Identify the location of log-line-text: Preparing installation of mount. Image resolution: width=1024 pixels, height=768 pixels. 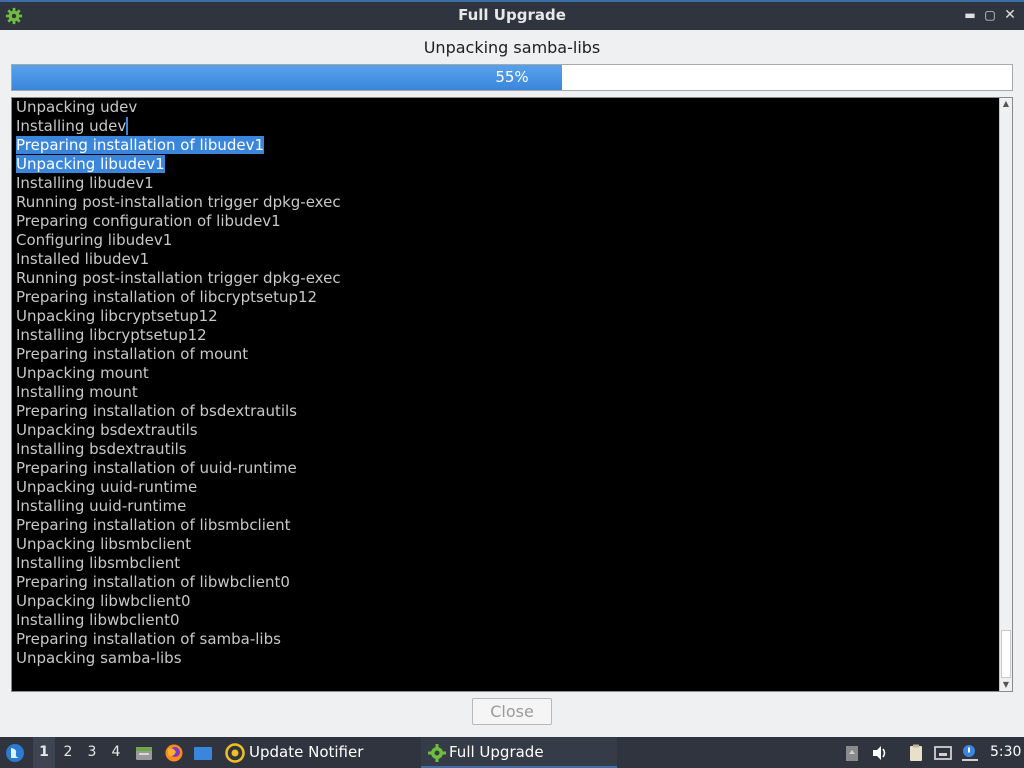
(132, 354).